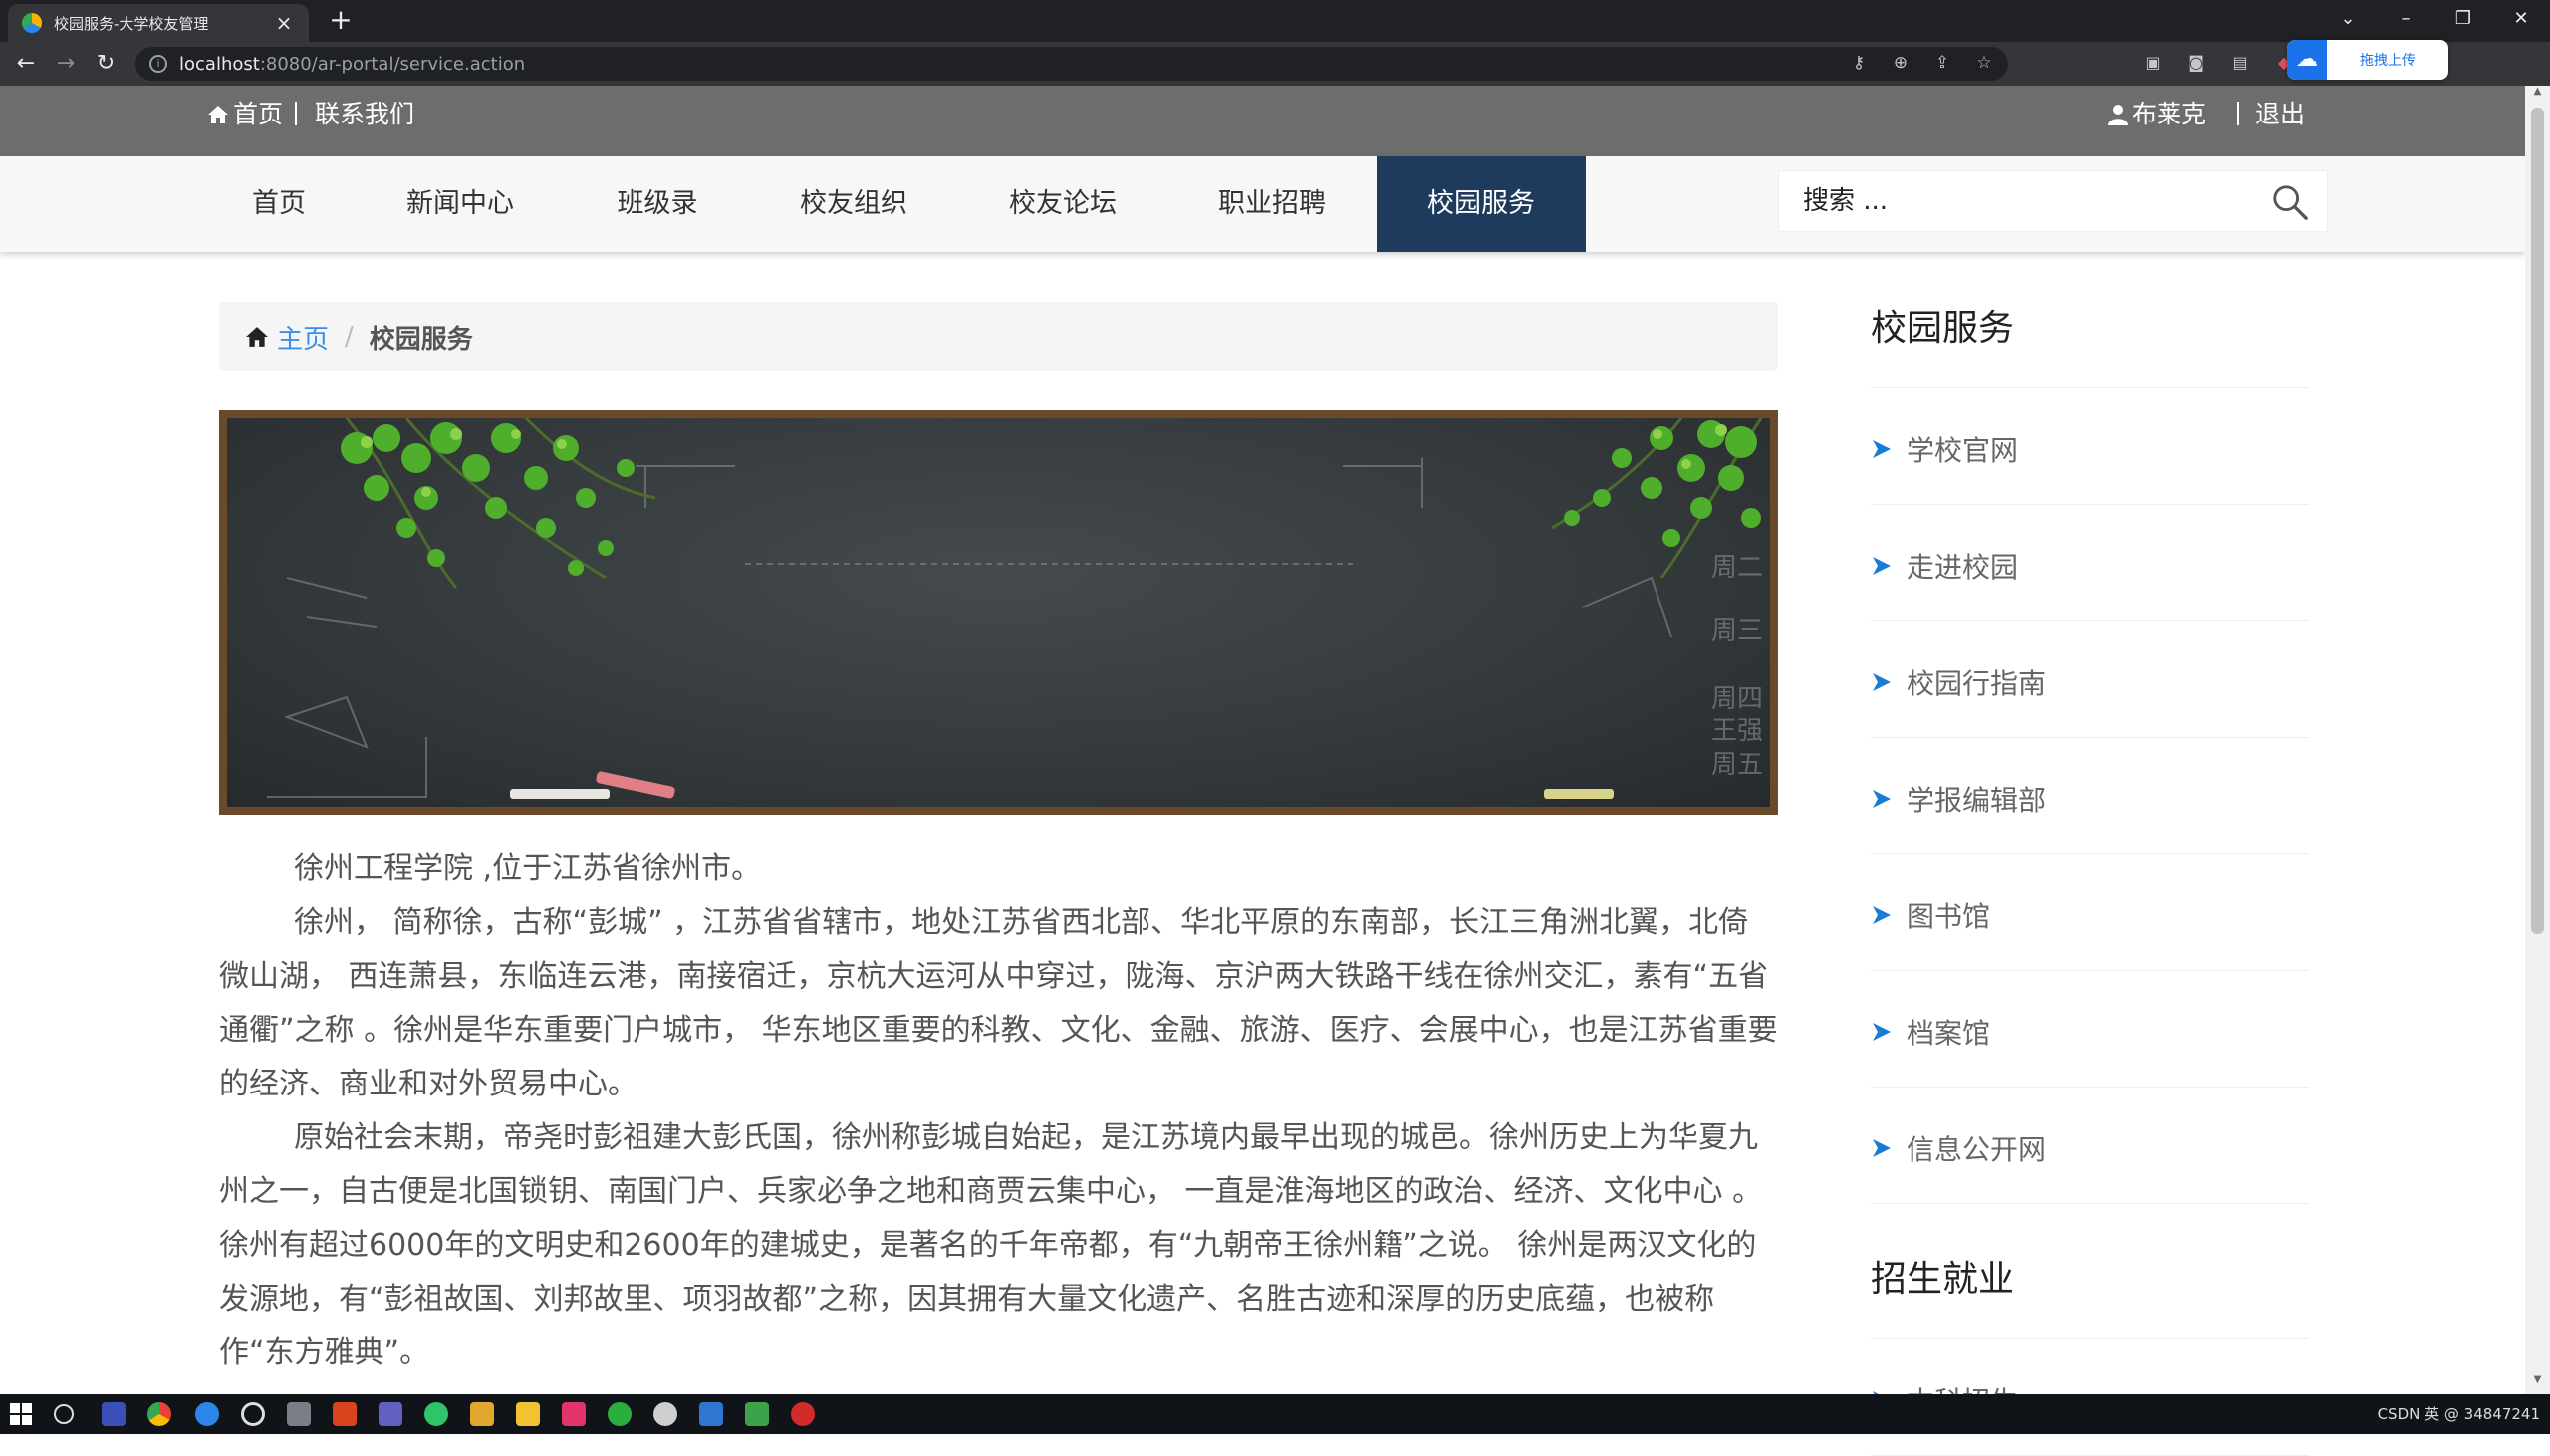 The image size is (2550, 1456). I want to click on extension-chat-icon: ▣, so click(2153, 63).